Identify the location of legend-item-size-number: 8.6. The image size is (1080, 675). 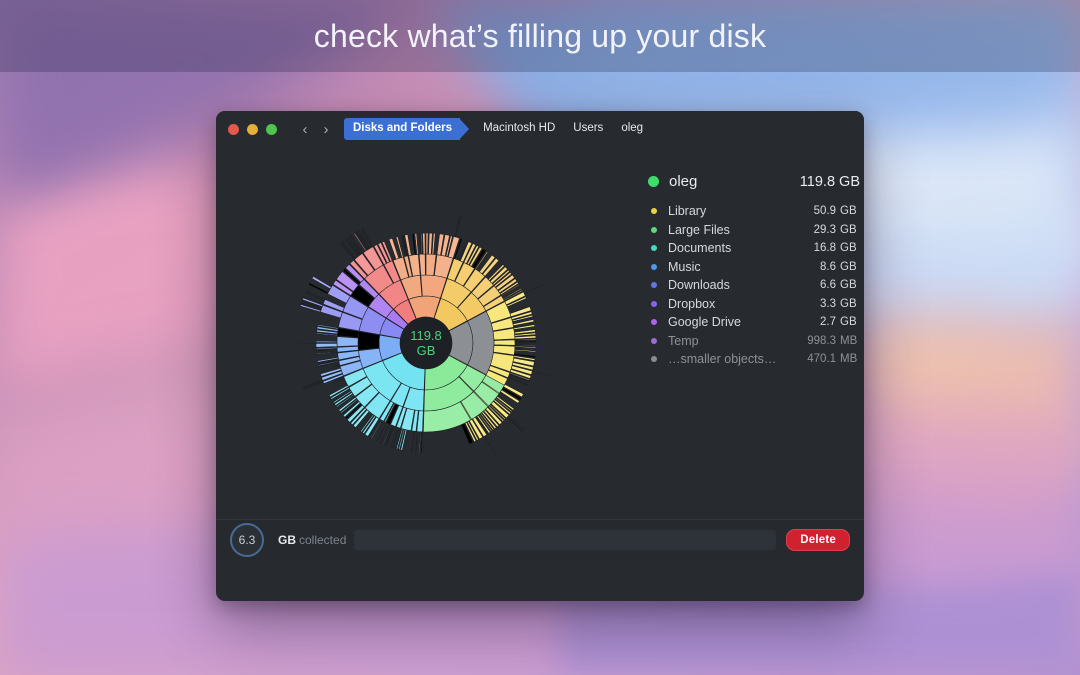
(828, 266).